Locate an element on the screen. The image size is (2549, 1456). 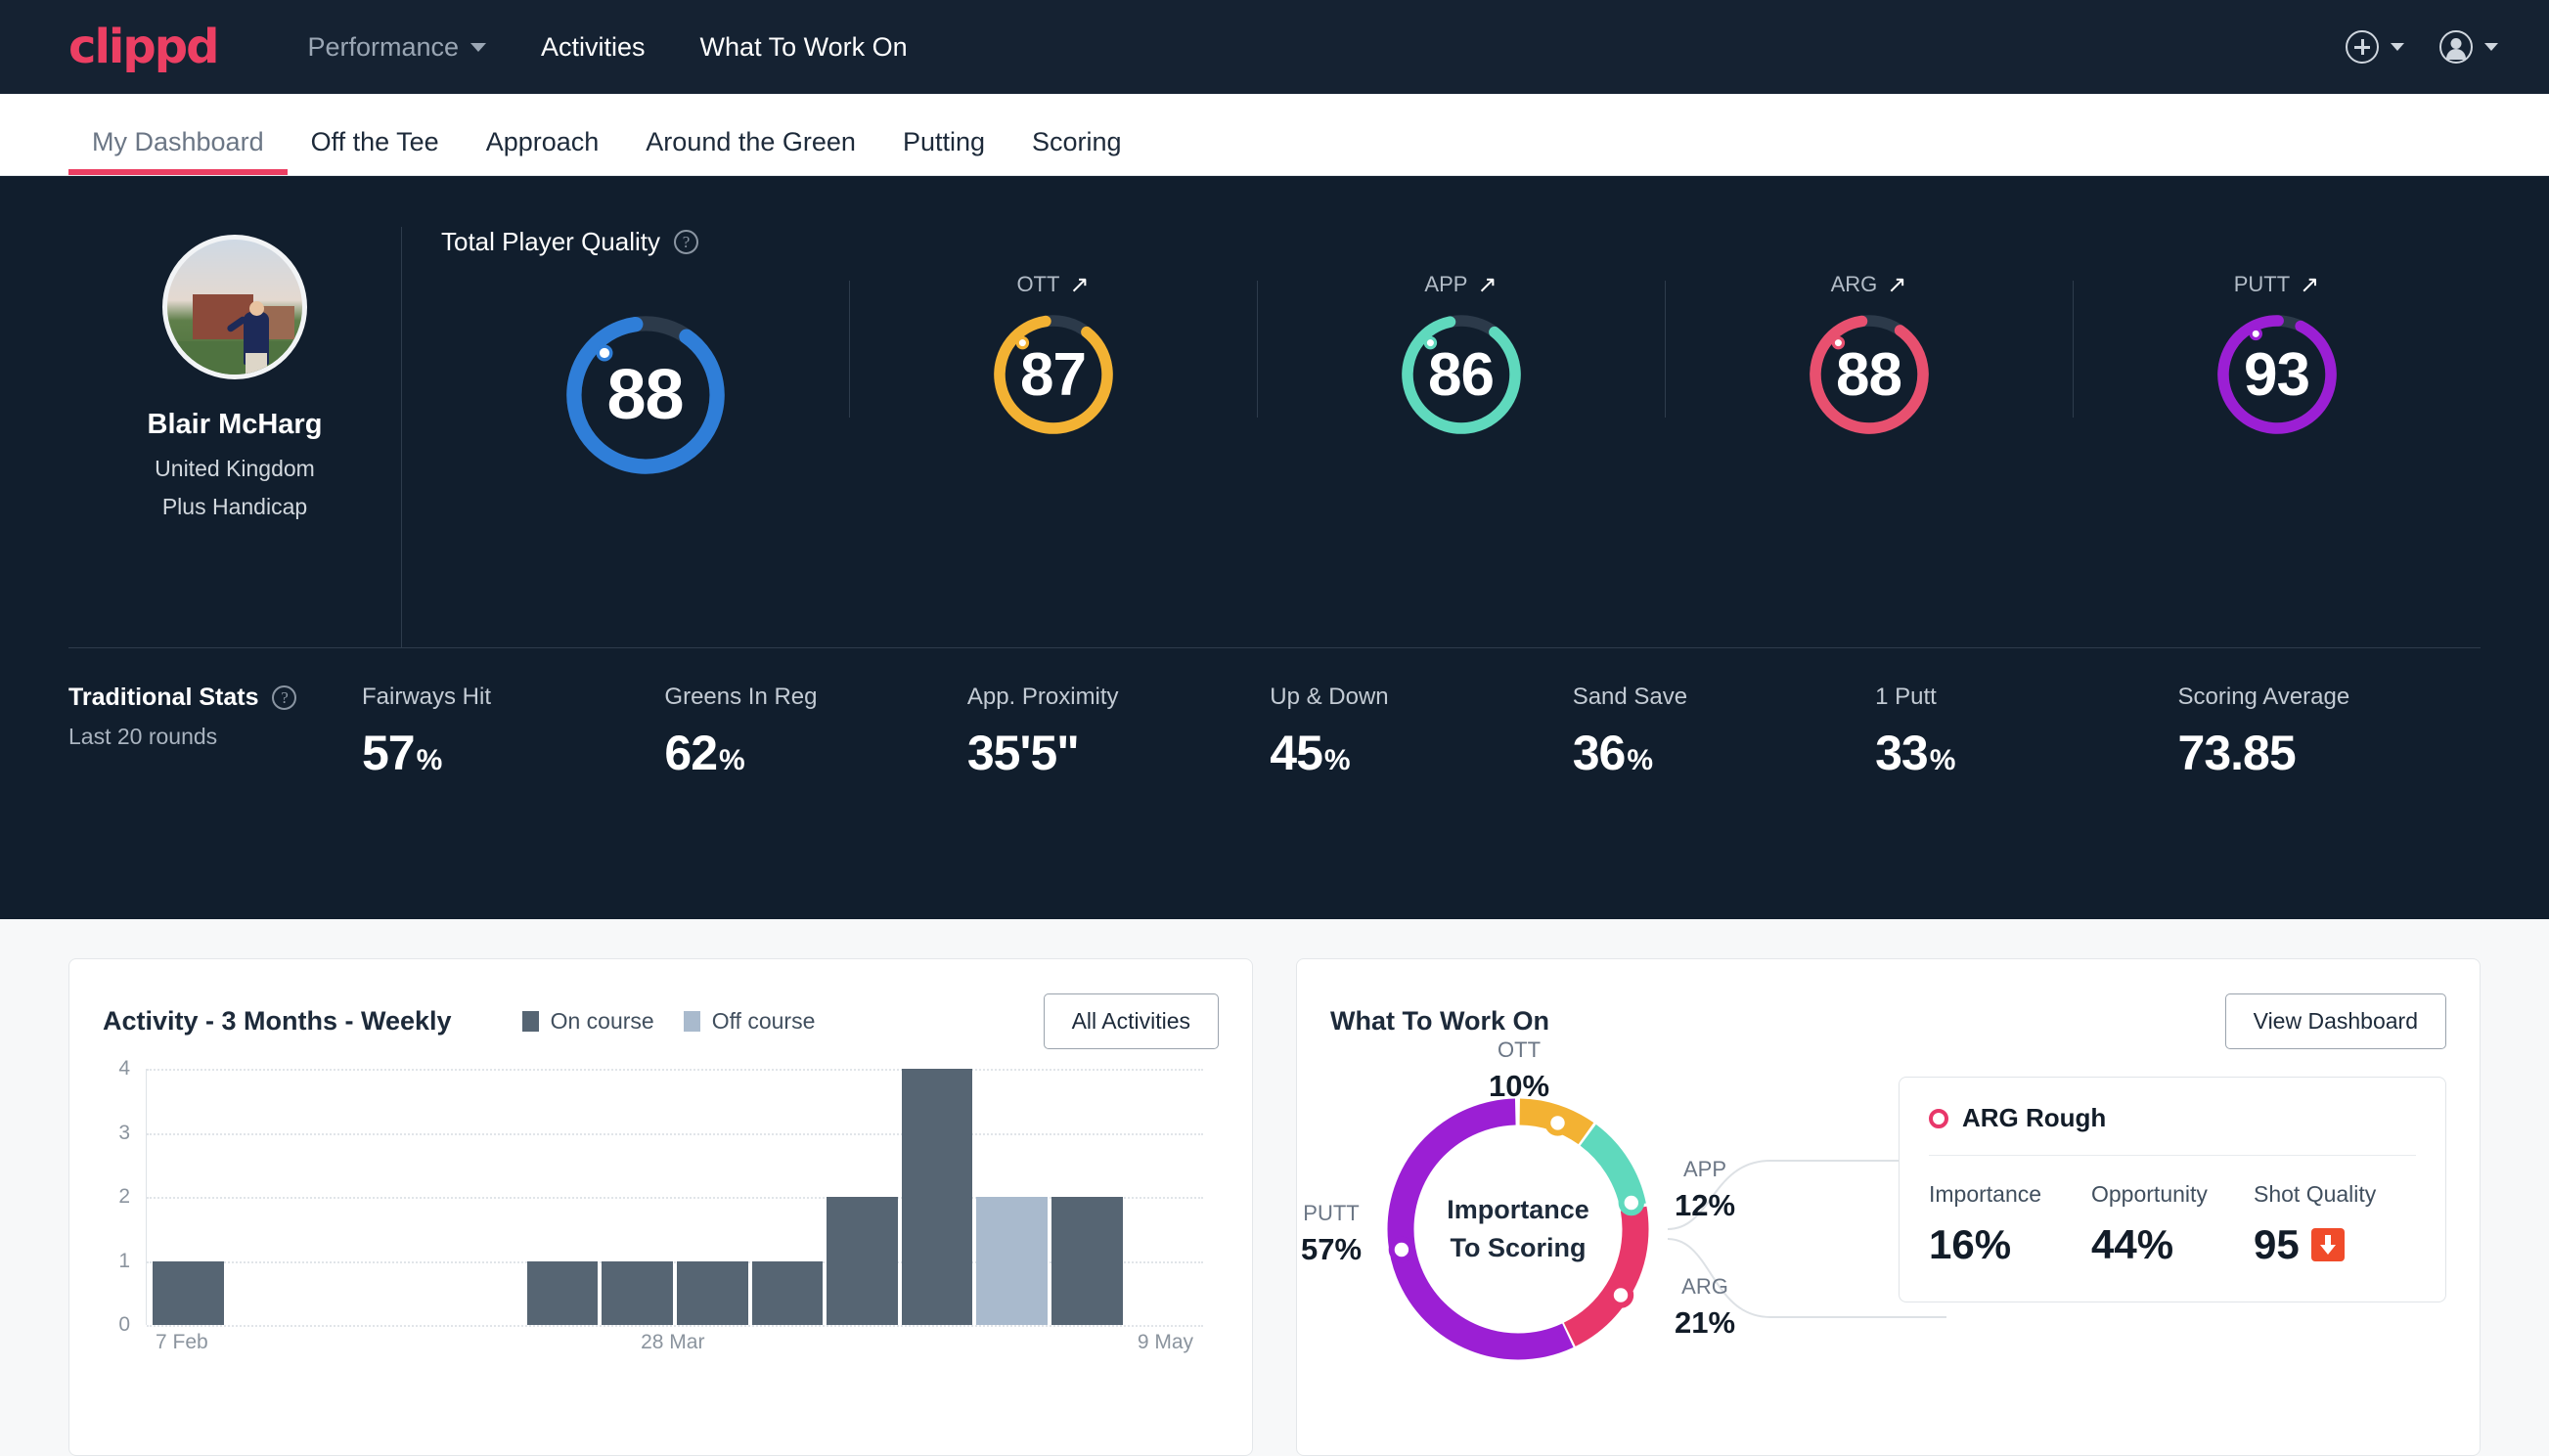
metric-importance-value: 16% is located at coordinates (1971, 1244).